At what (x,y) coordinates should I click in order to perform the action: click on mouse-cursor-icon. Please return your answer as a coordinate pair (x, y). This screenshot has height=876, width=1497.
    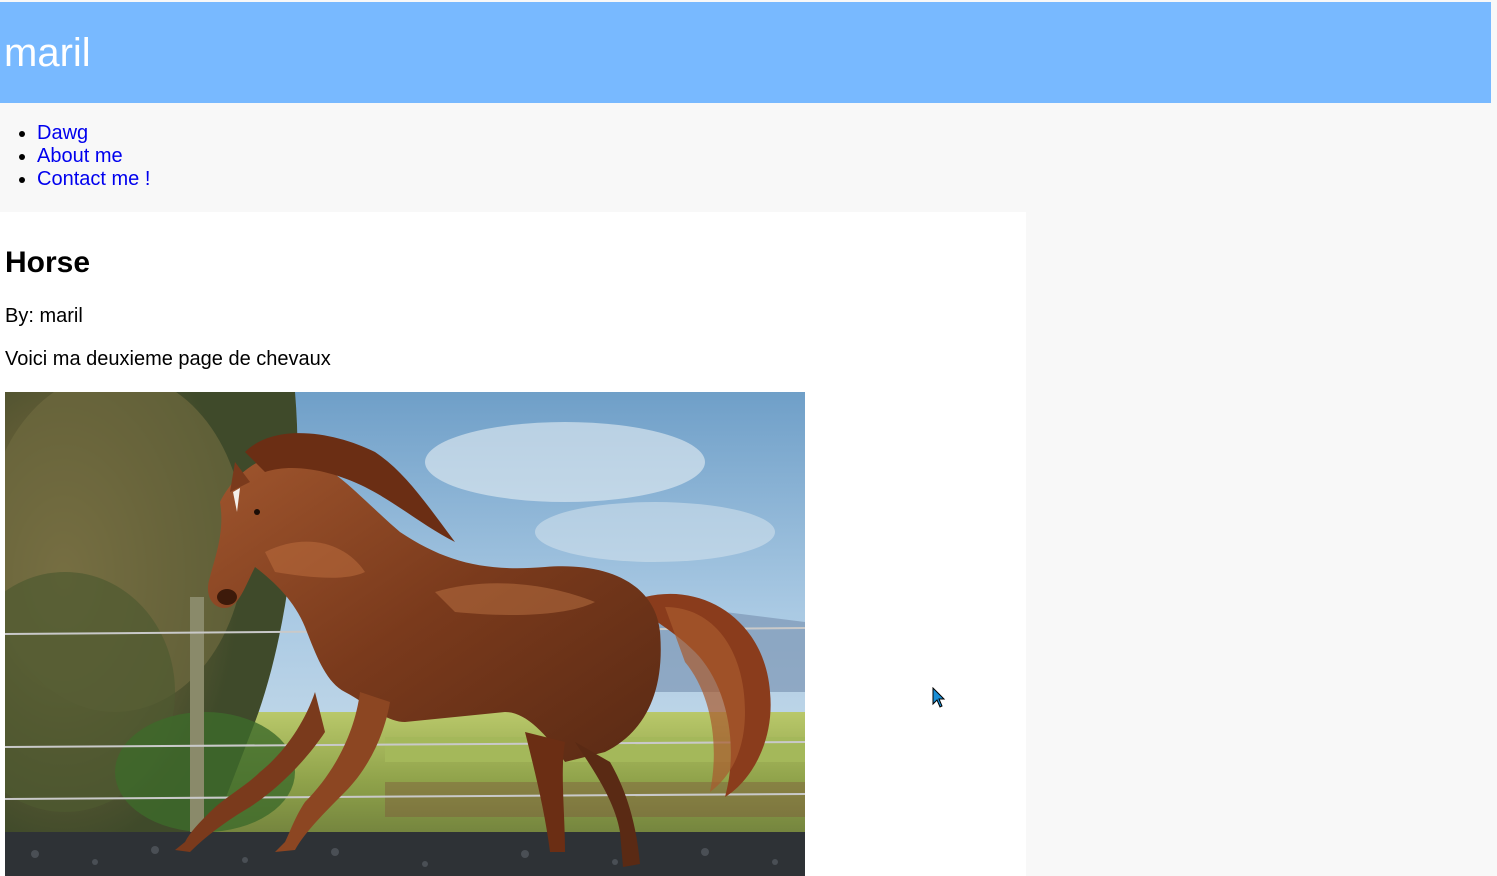
    Looking at the image, I should click on (939, 697).